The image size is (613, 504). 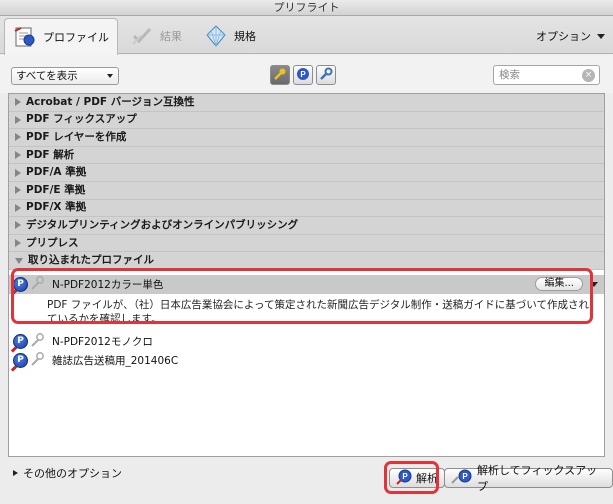 What do you see at coordinates (19, 260) in the screenshot?
I see `disclosure-open-icon` at bounding box center [19, 260].